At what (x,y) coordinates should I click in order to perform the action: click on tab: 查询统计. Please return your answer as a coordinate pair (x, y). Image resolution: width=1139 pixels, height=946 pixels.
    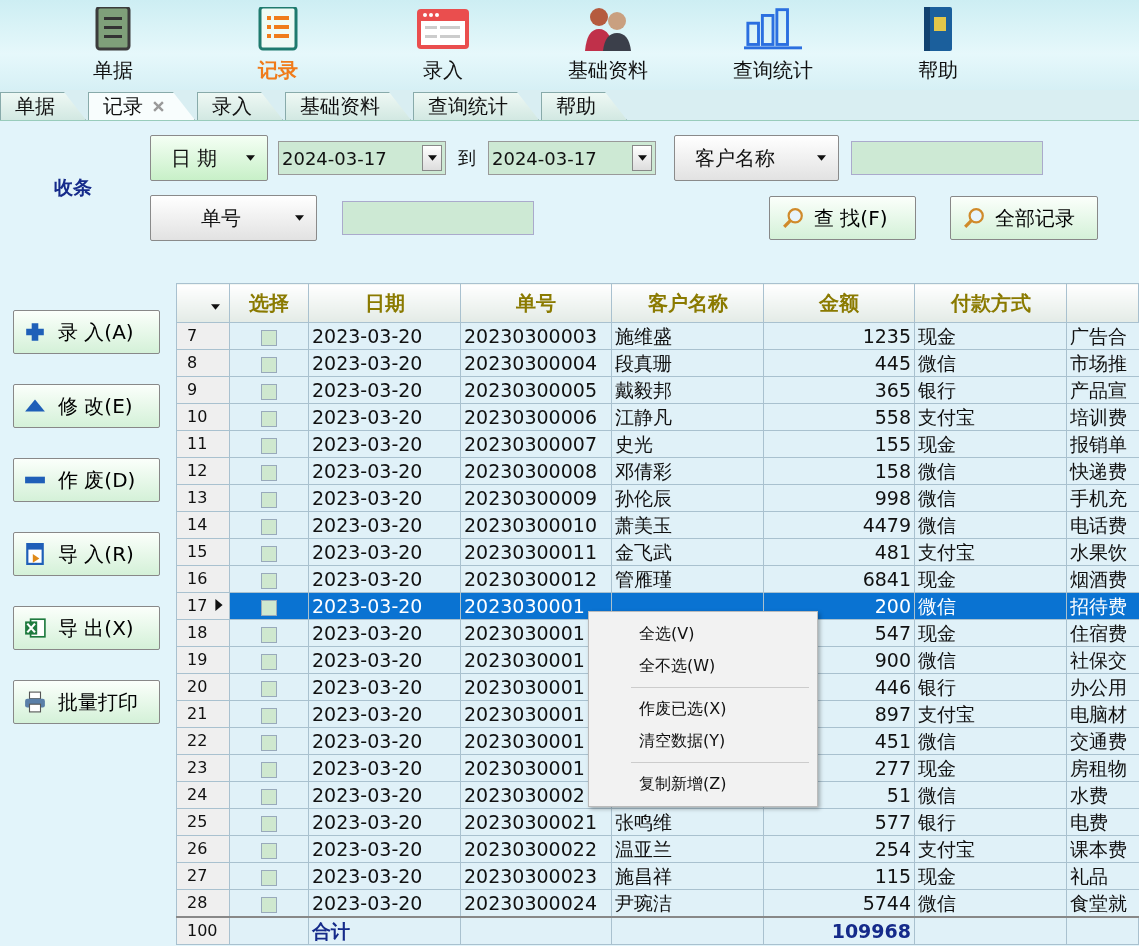
    Looking at the image, I should click on (476, 106).